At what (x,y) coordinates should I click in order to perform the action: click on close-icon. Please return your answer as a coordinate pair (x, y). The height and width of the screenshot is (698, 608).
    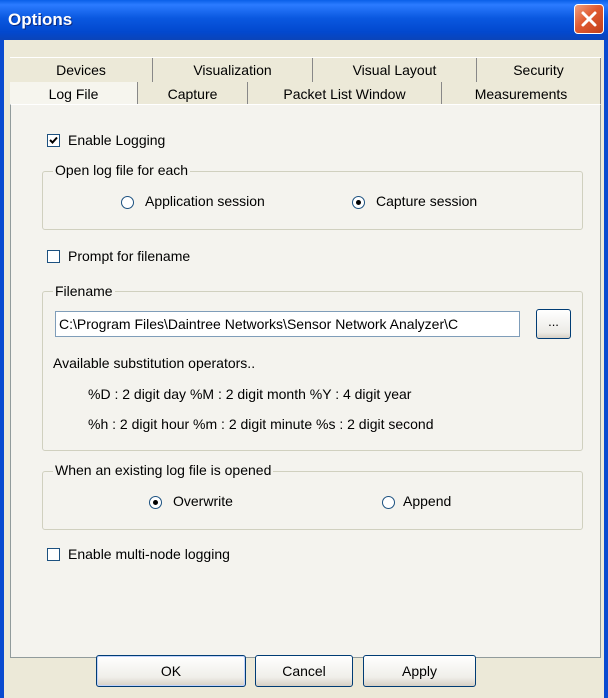
    Looking at the image, I should click on (589, 19).